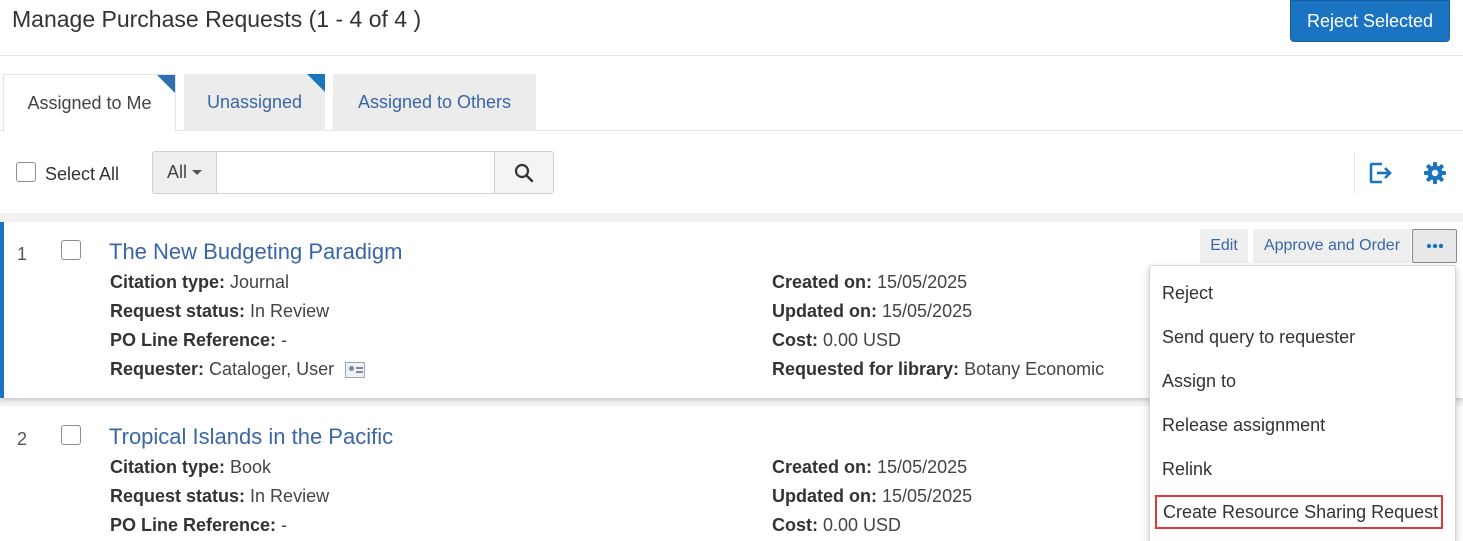  I want to click on requested-library-field: Requested for library: Botany Economic, so click(938, 369).